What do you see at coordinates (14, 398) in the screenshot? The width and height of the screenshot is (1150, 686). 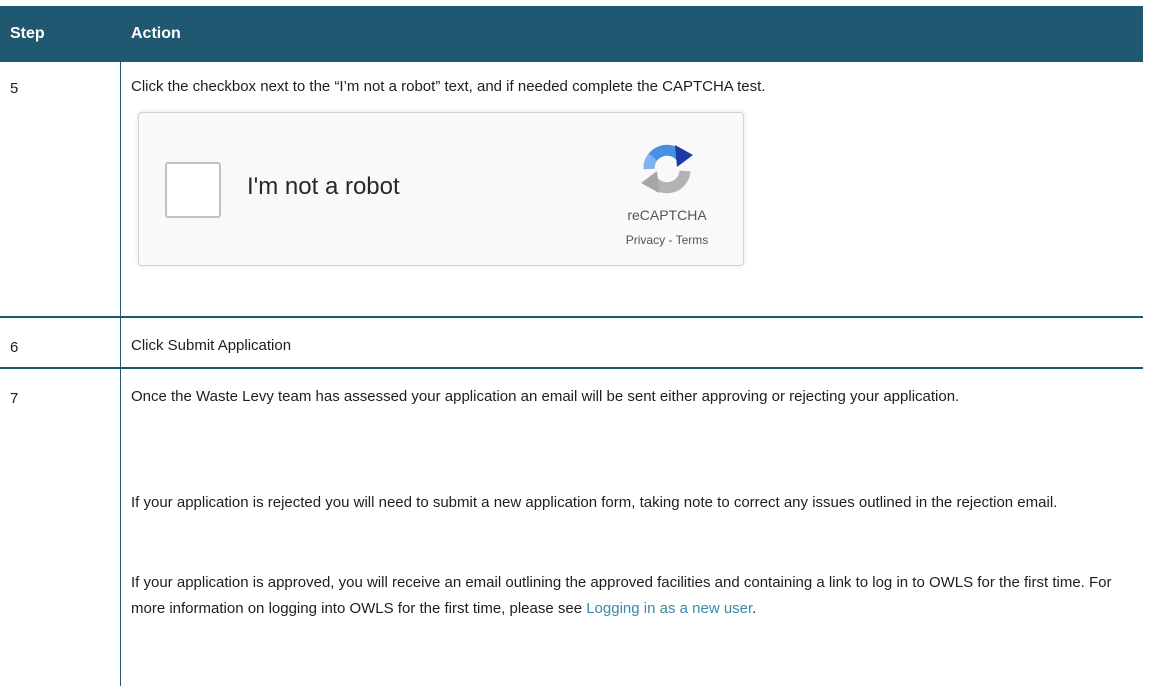 I see `step-number: 7` at bounding box center [14, 398].